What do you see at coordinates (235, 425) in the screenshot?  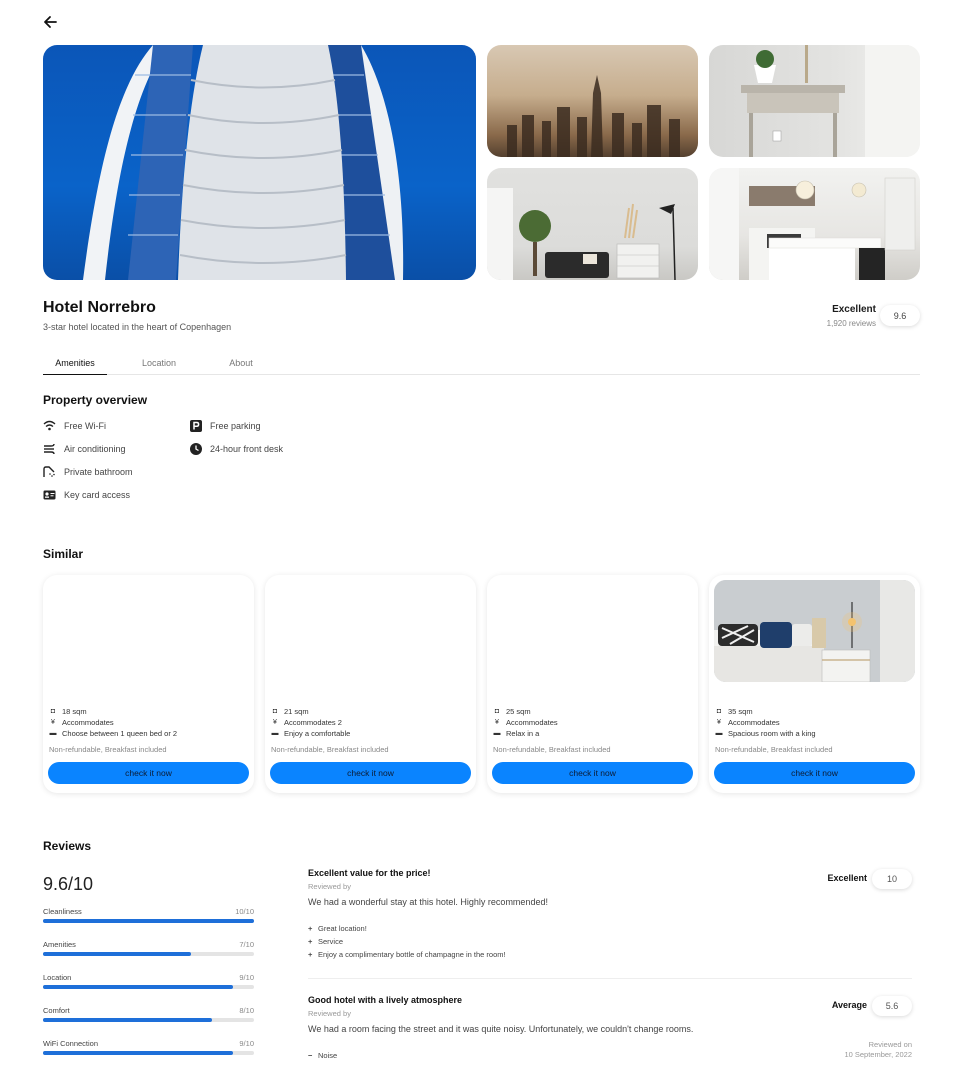 I see `amenity-label: Free parking` at bounding box center [235, 425].